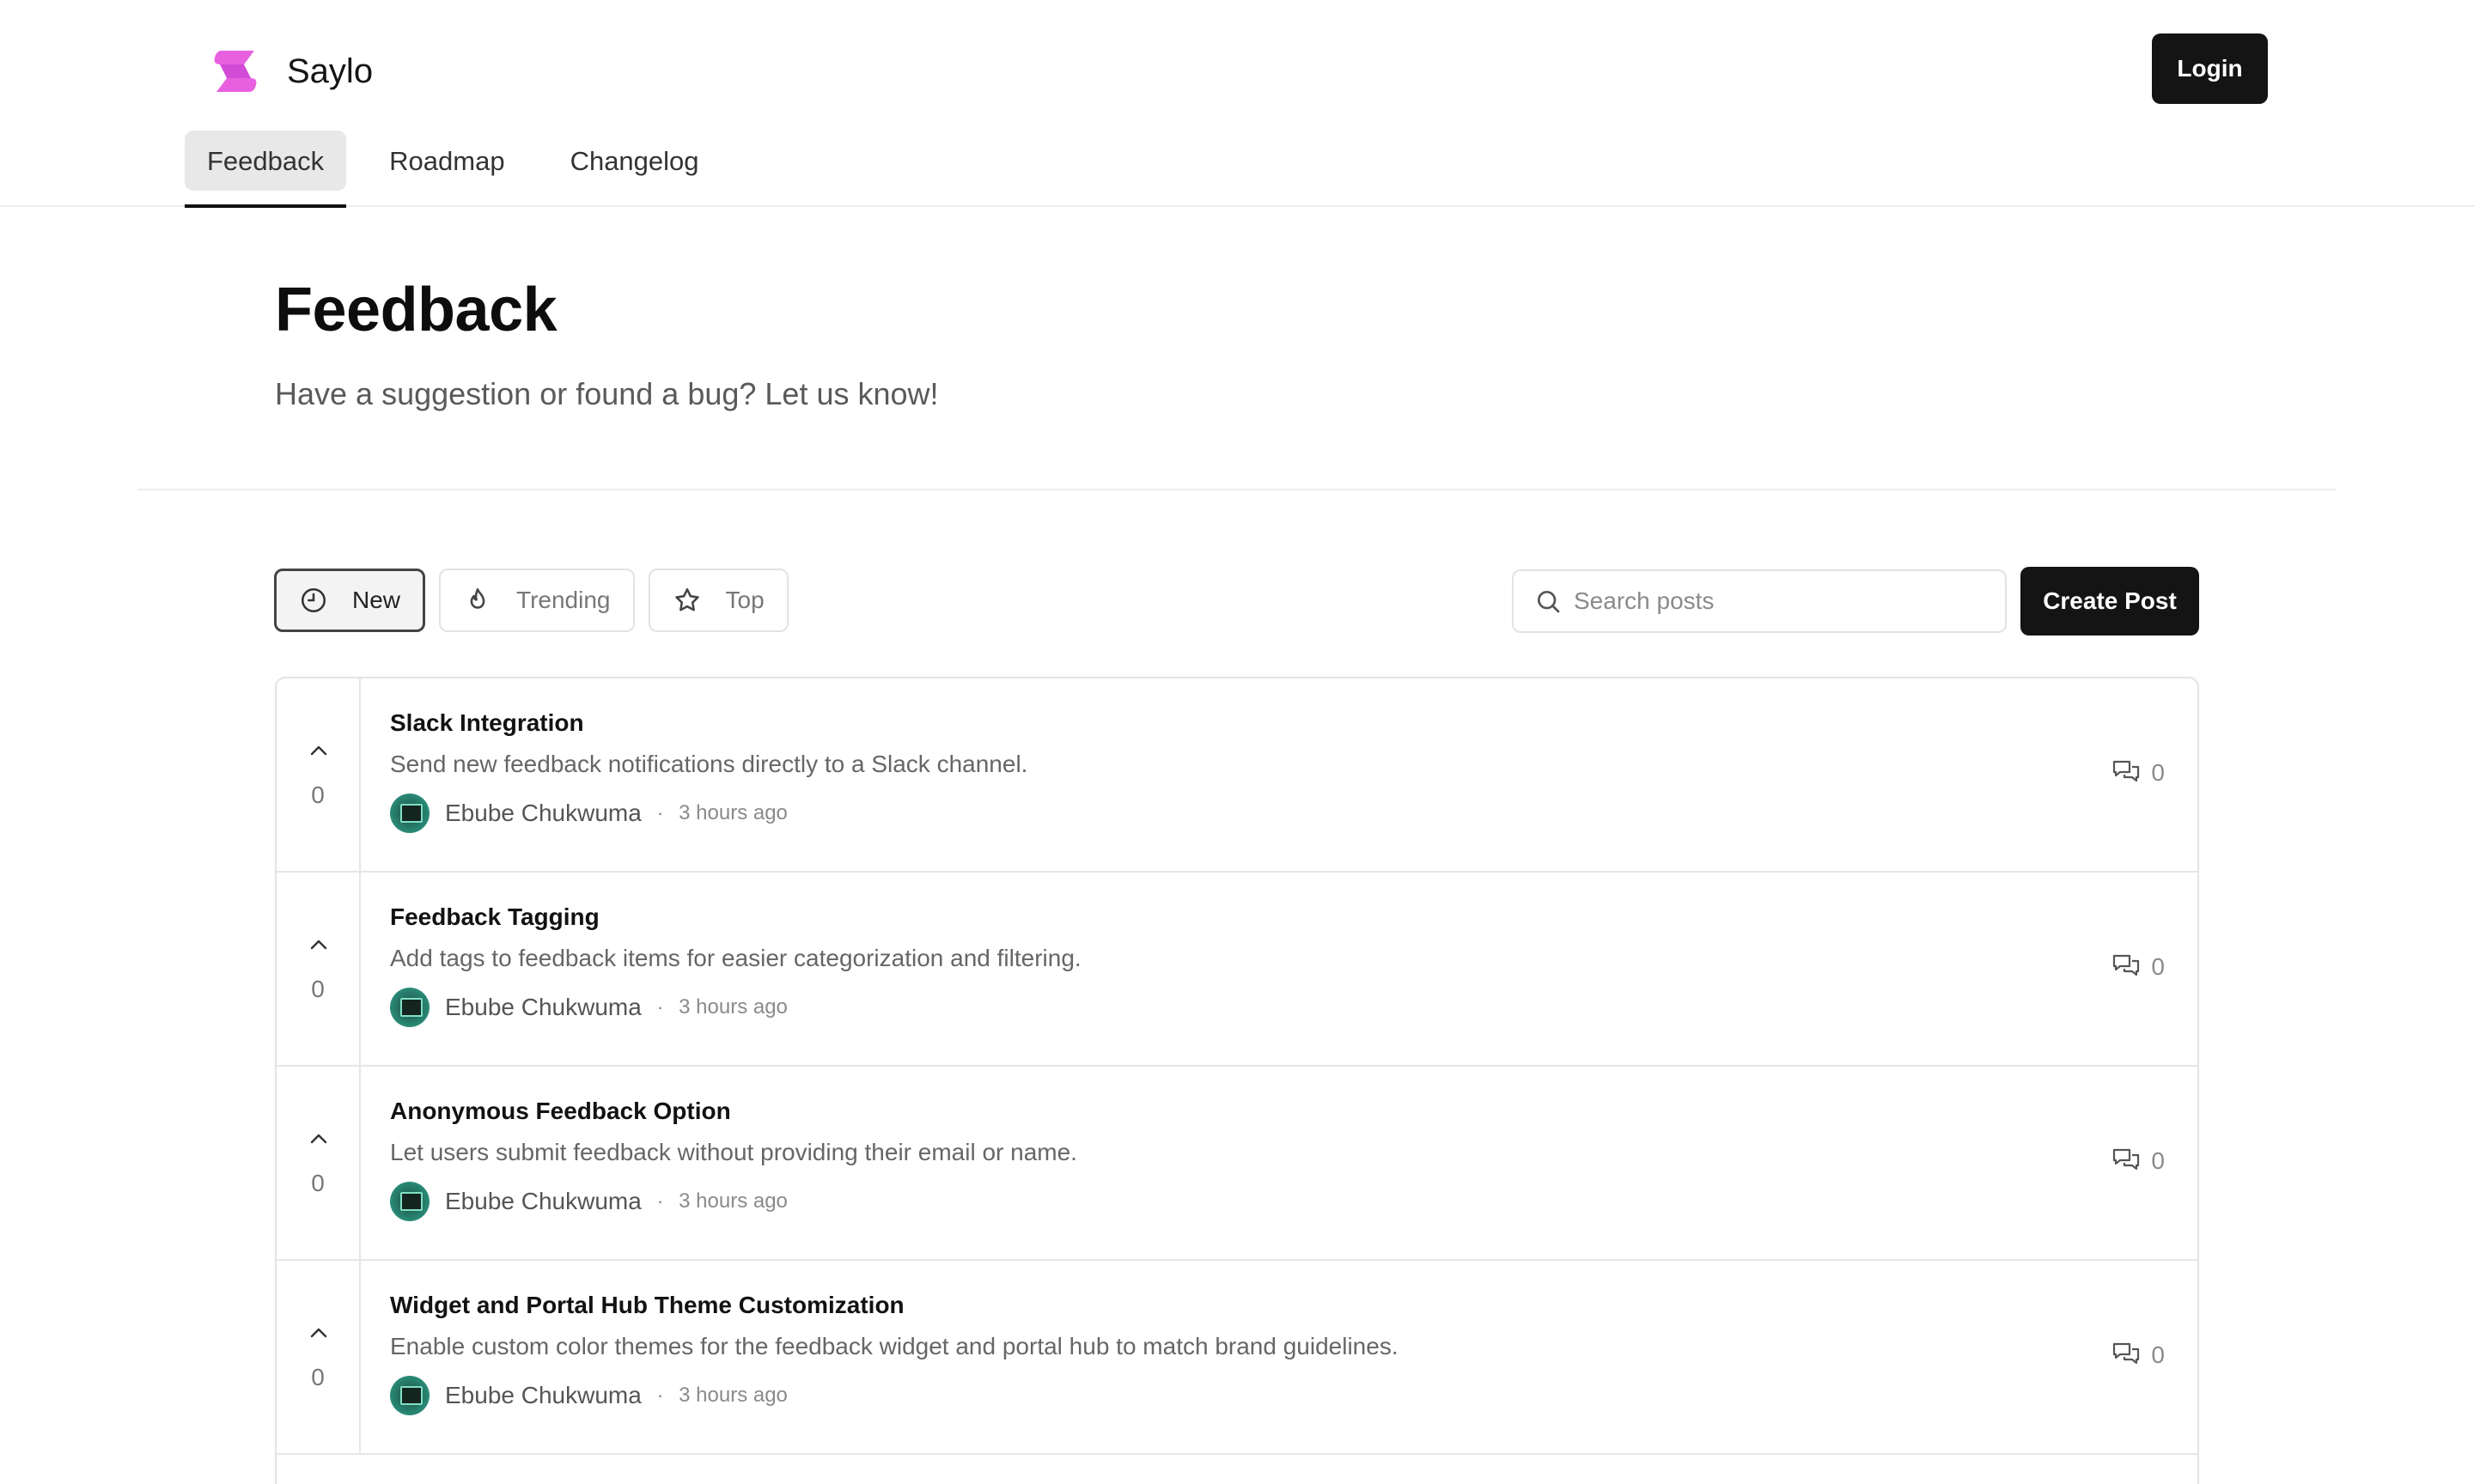 This screenshot has width=2474, height=1484. I want to click on sort-filters: New Trending Top, so click(531, 600).